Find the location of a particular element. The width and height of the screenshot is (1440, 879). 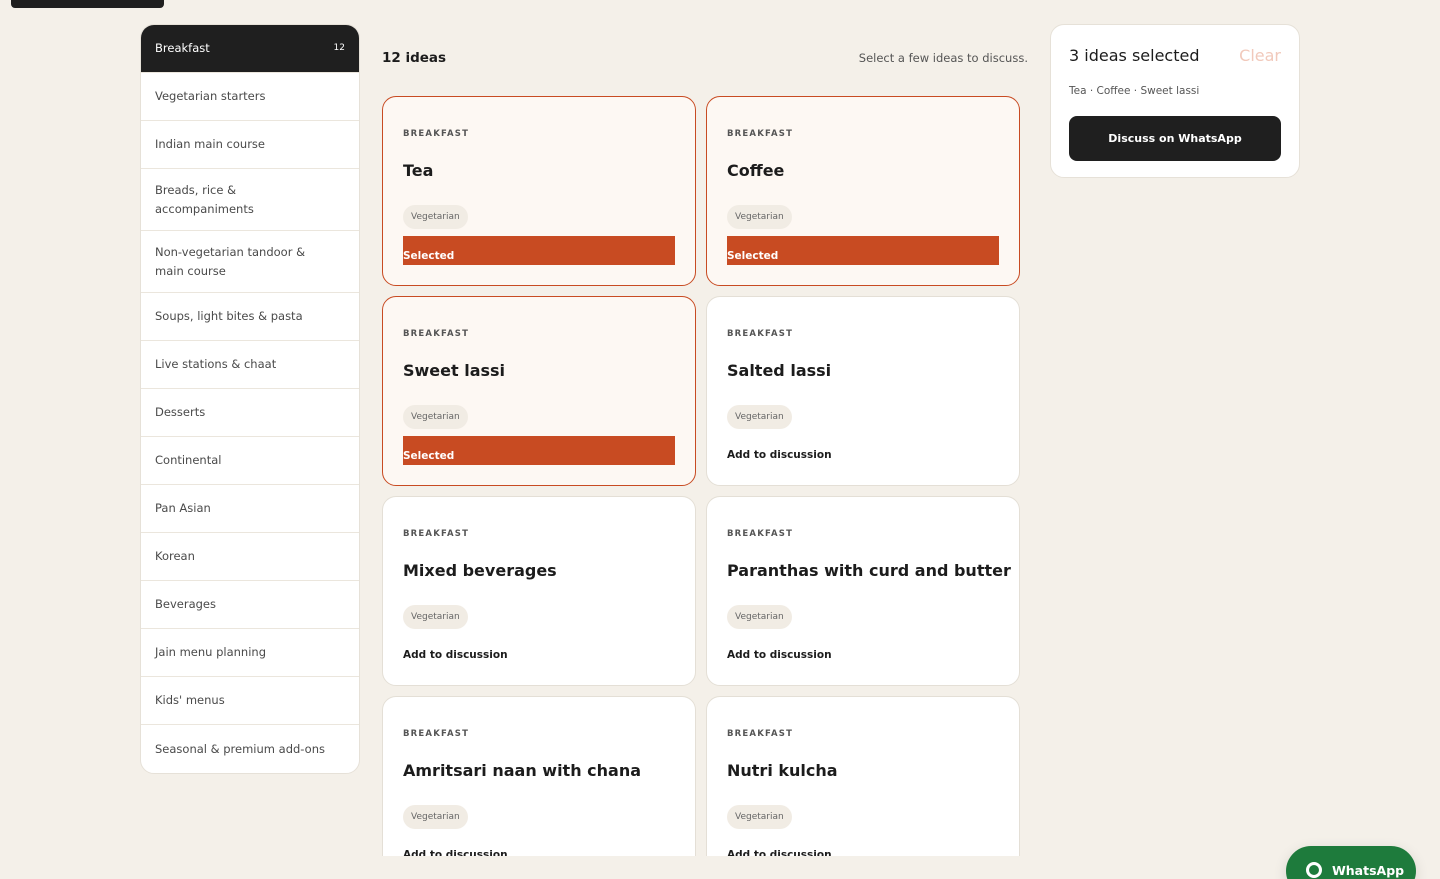

card-title: Tea is located at coordinates (418, 170).